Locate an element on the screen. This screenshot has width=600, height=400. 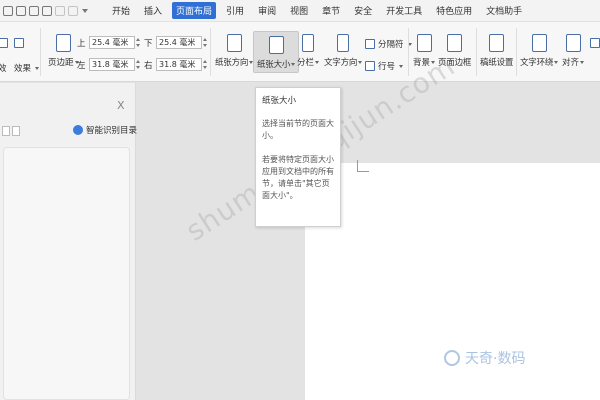
brand-text: 天奇·数码 is located at coordinates (495, 359).